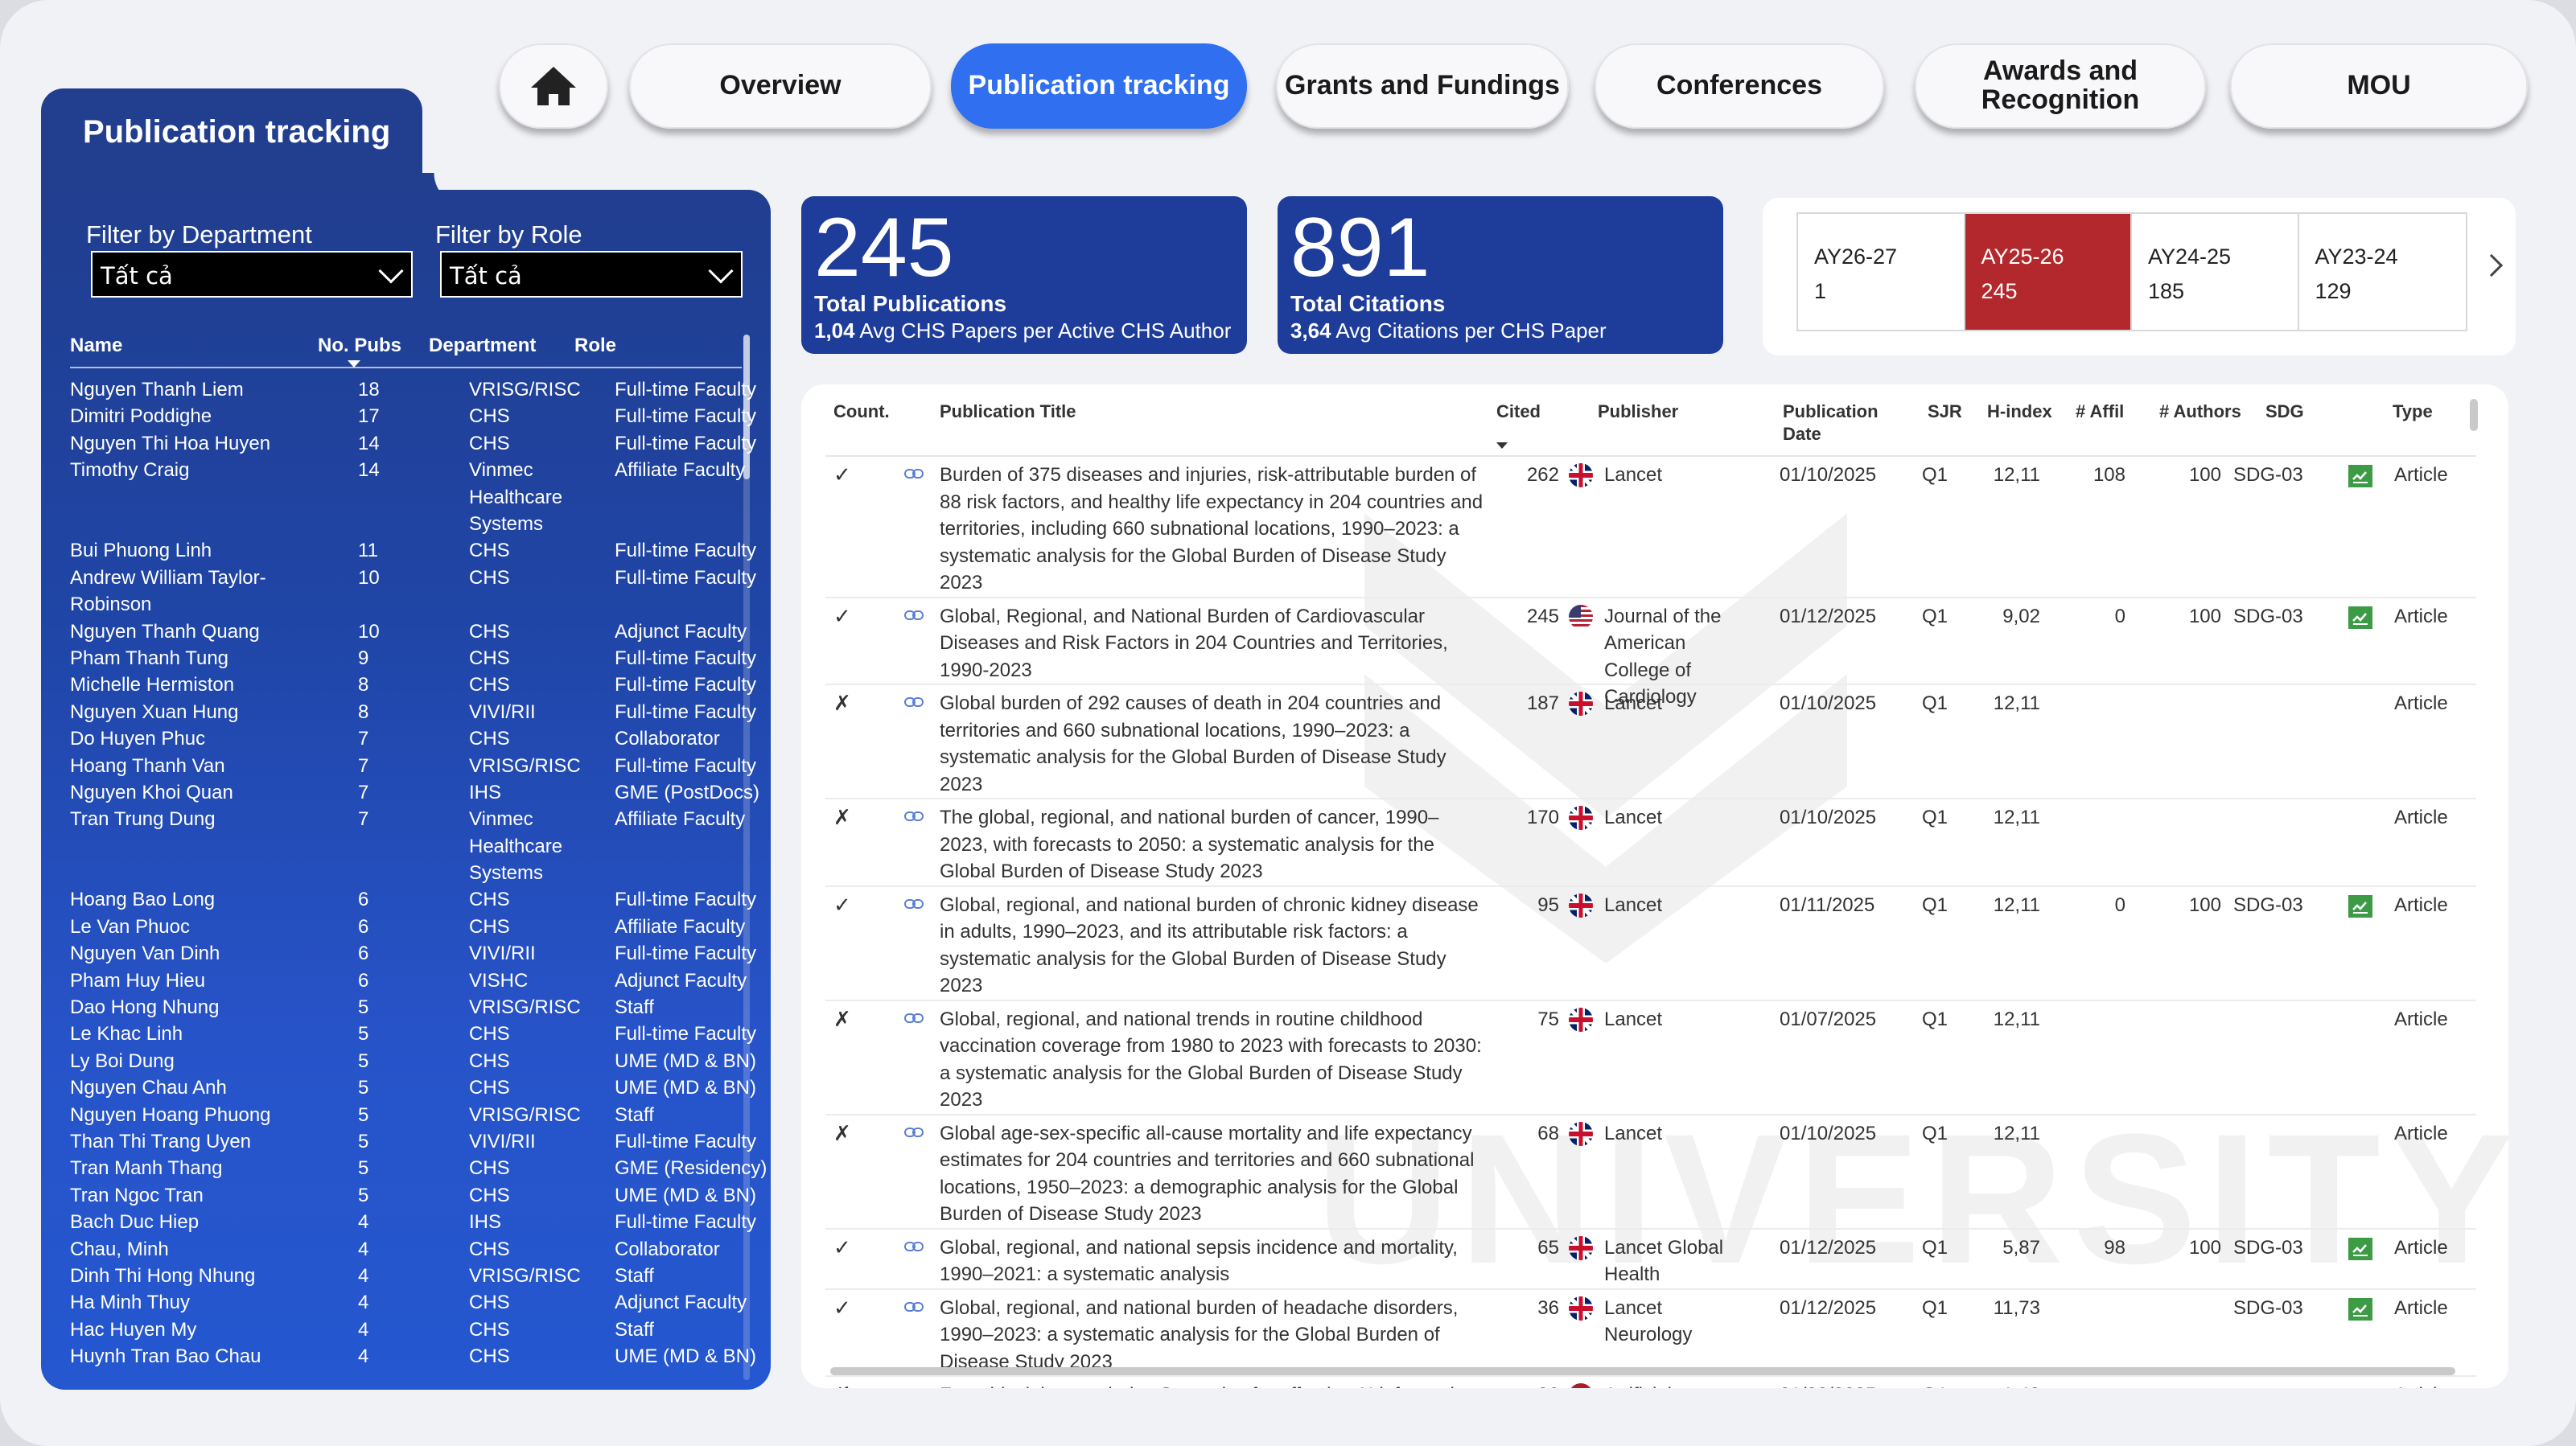  I want to click on faculty-row: Huynh Tran Bao Chau 4 CHS UME (MD & BN), so click(413, 1356).